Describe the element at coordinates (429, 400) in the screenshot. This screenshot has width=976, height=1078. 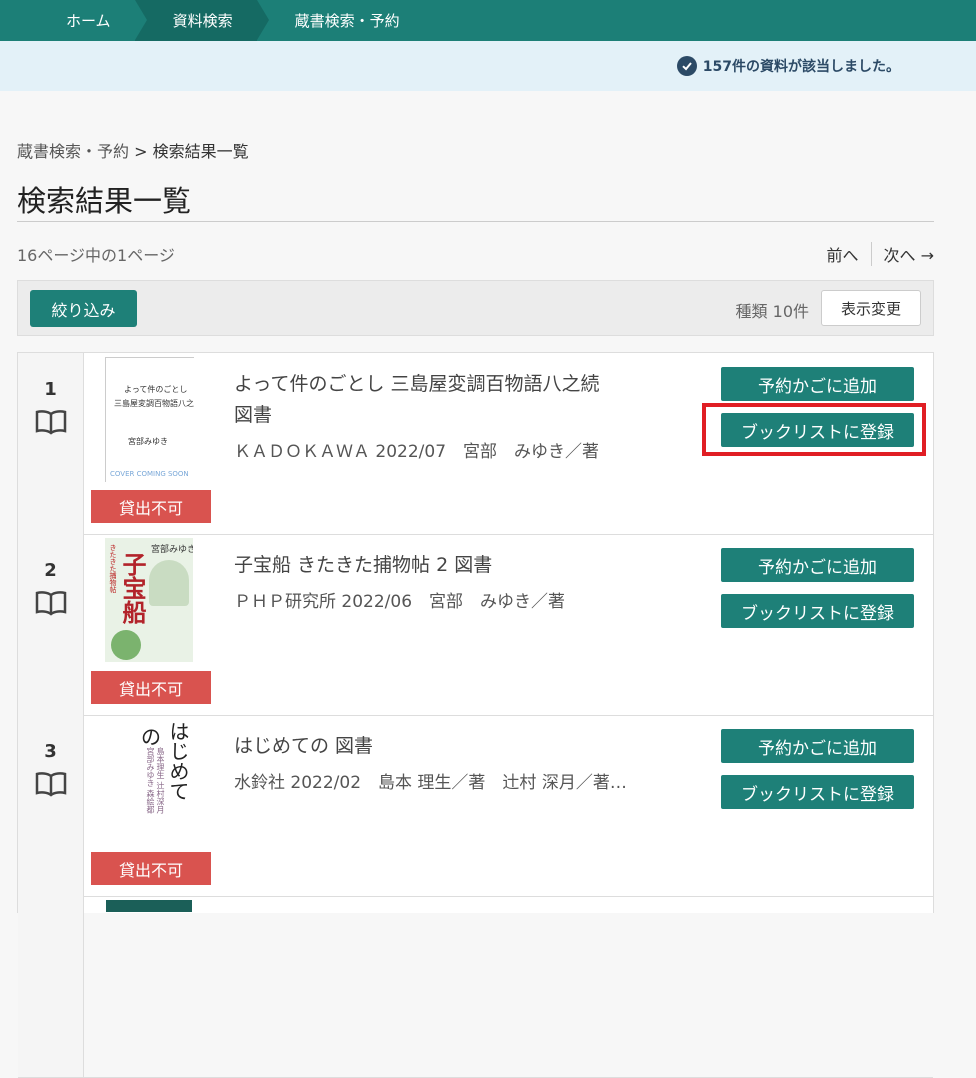
I see `book-title-link: よって件のごとし 三島屋変調百物語八之続 図書` at that location.